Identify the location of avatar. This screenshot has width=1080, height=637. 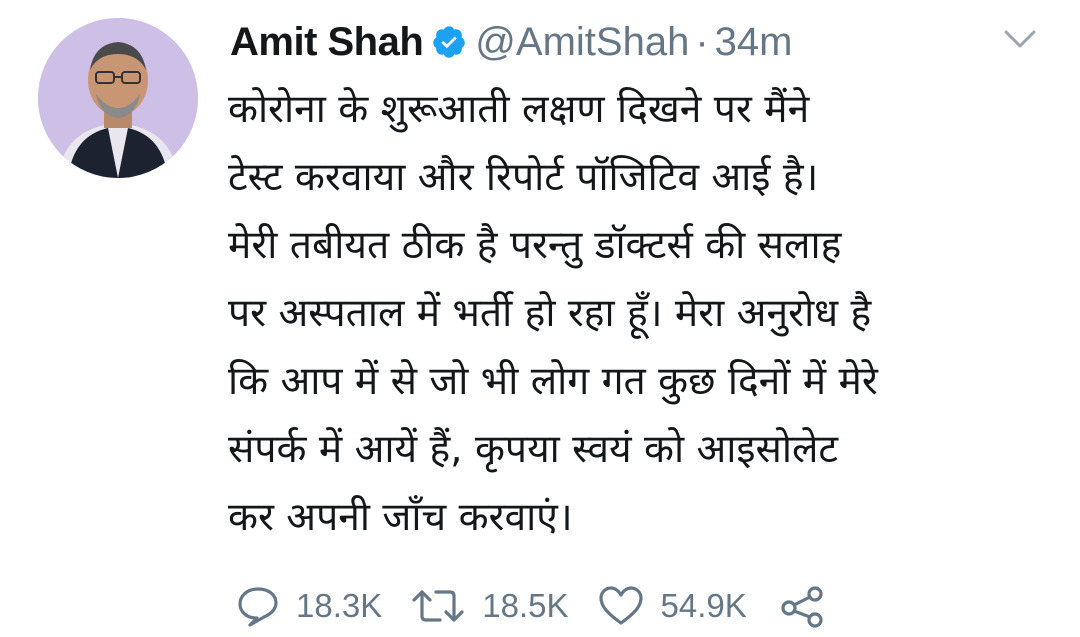
(118, 98).